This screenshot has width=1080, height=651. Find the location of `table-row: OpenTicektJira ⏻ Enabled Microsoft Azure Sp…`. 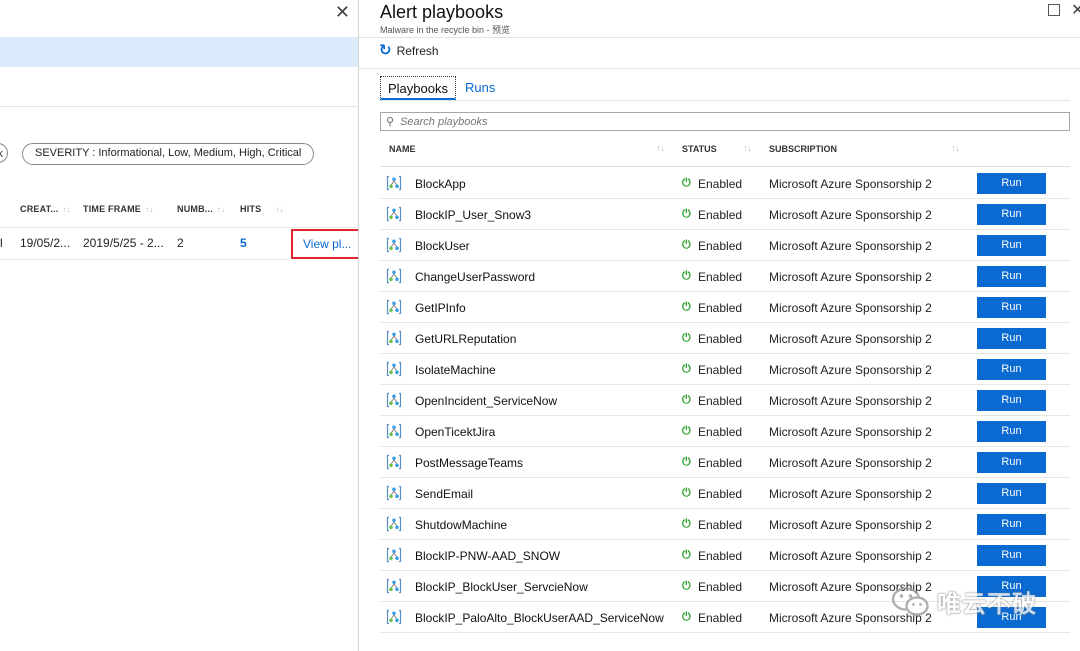

table-row: OpenTicektJira ⏻ Enabled Microsoft Azure Sp… is located at coordinates (725, 431).